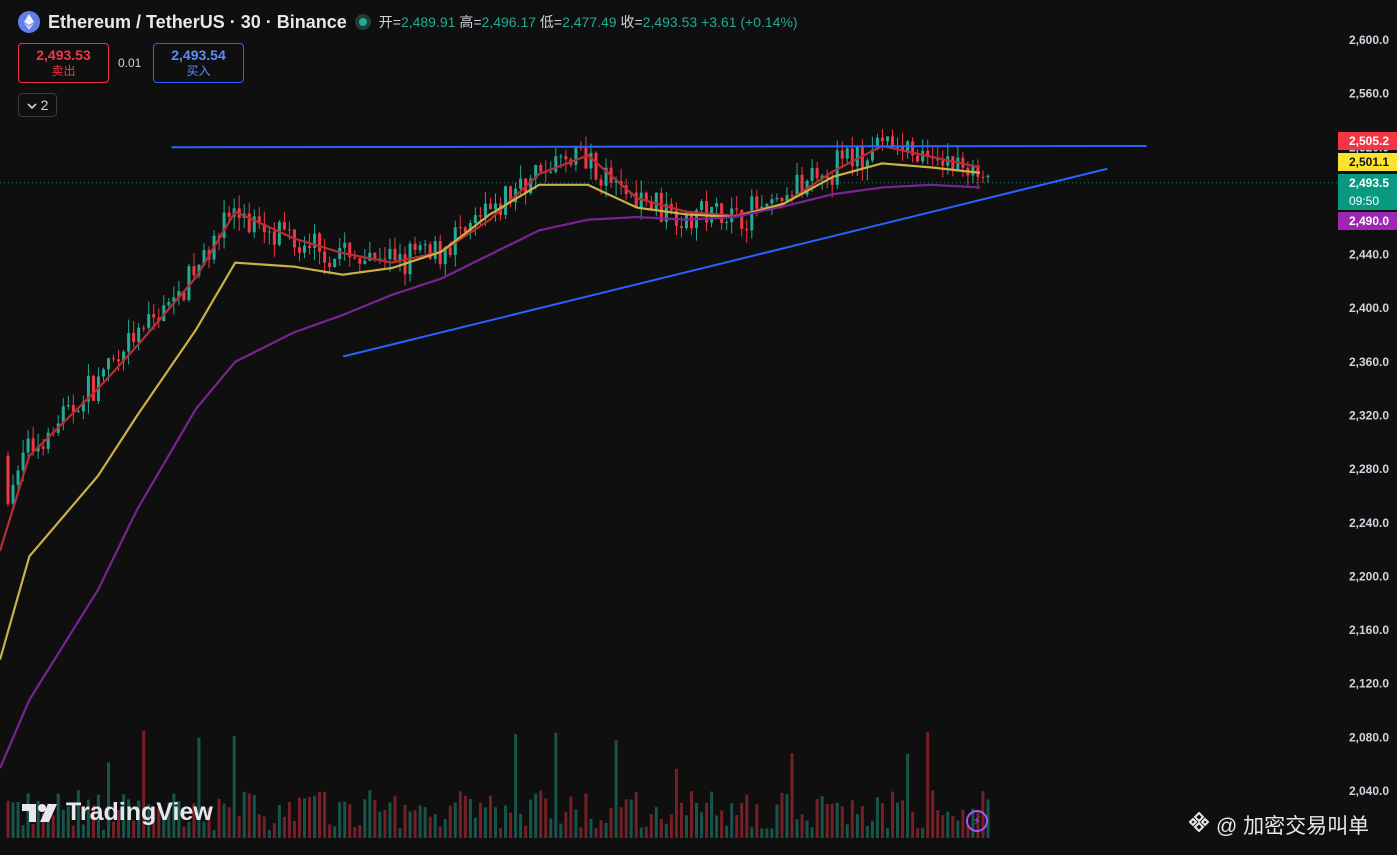  Describe the element at coordinates (1364, 201) in the screenshot. I see `bar-countdown: 09:50` at that location.